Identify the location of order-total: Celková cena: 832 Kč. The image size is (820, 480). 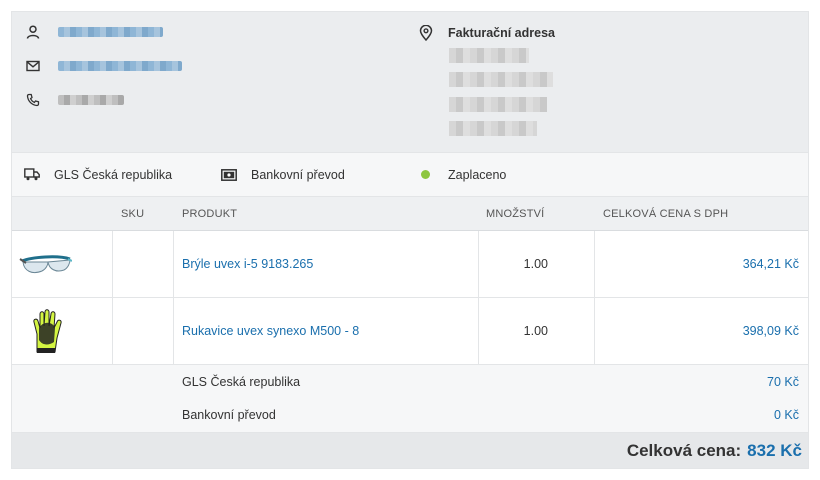
(410, 450).